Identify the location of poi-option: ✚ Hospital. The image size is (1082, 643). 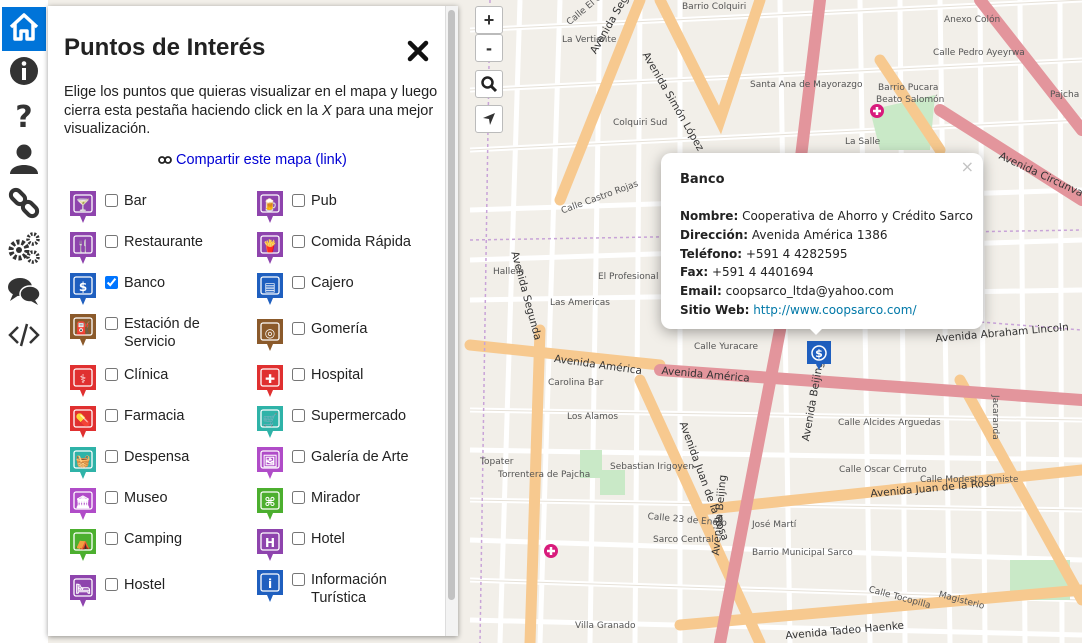
(343, 381).